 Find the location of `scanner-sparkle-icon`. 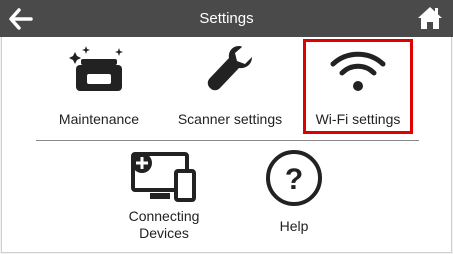

scanner-sparkle-icon is located at coordinates (96, 68).